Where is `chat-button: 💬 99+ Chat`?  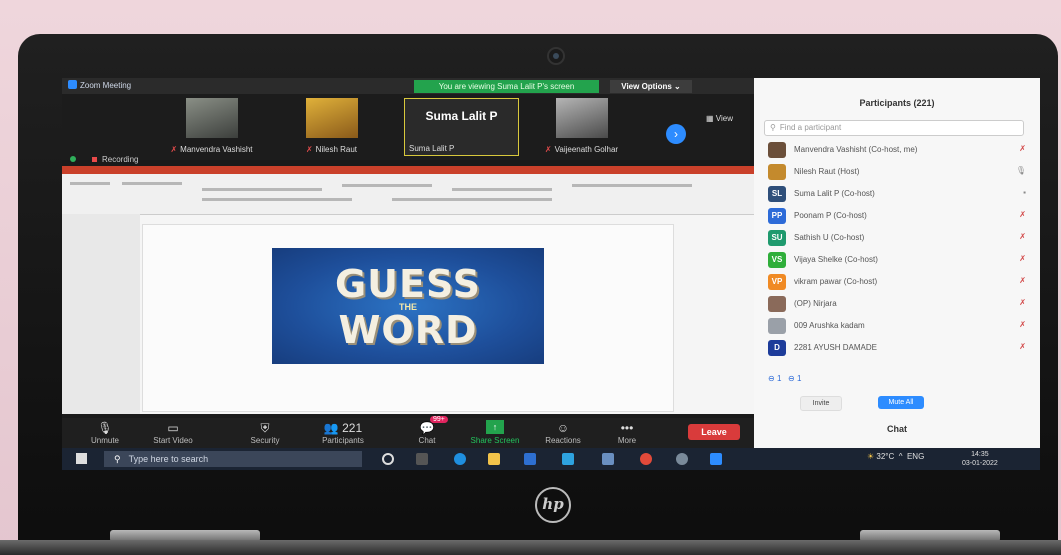 chat-button: 💬 99+ Chat is located at coordinates (427, 430).